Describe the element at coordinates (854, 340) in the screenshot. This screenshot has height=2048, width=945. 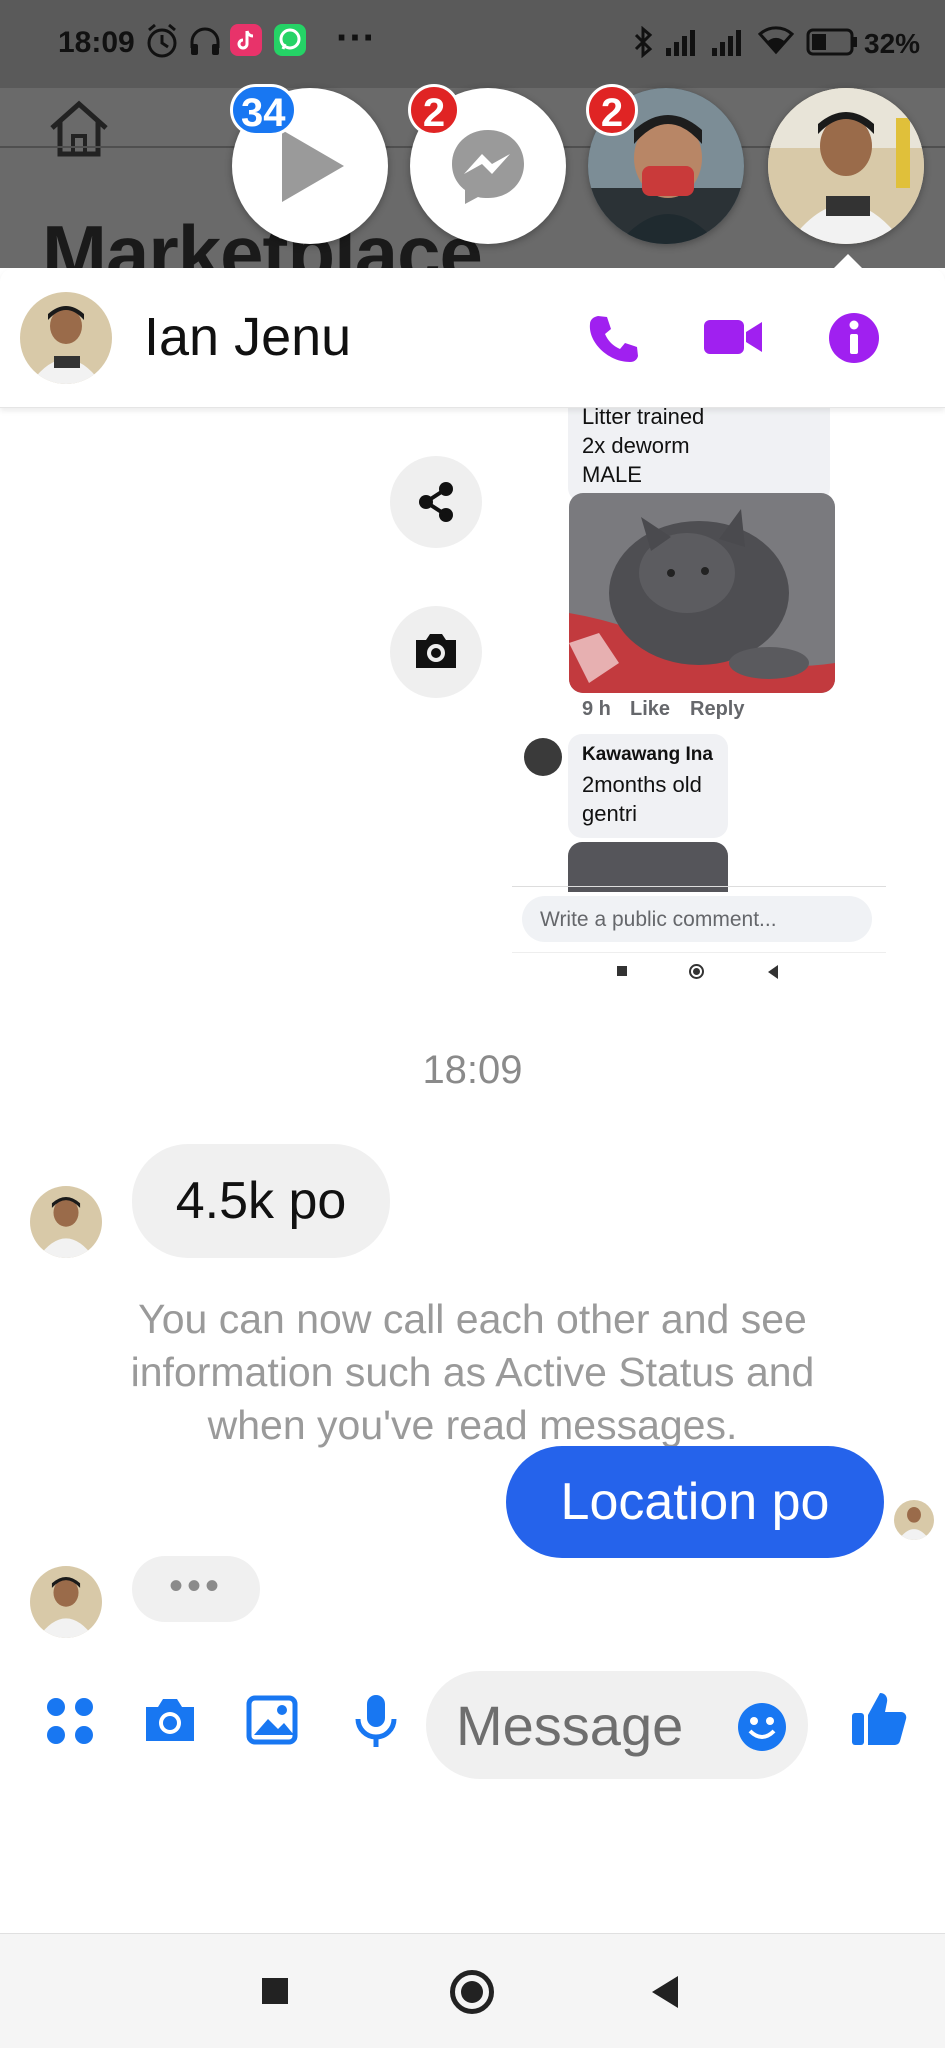
I see `info-icon` at that location.